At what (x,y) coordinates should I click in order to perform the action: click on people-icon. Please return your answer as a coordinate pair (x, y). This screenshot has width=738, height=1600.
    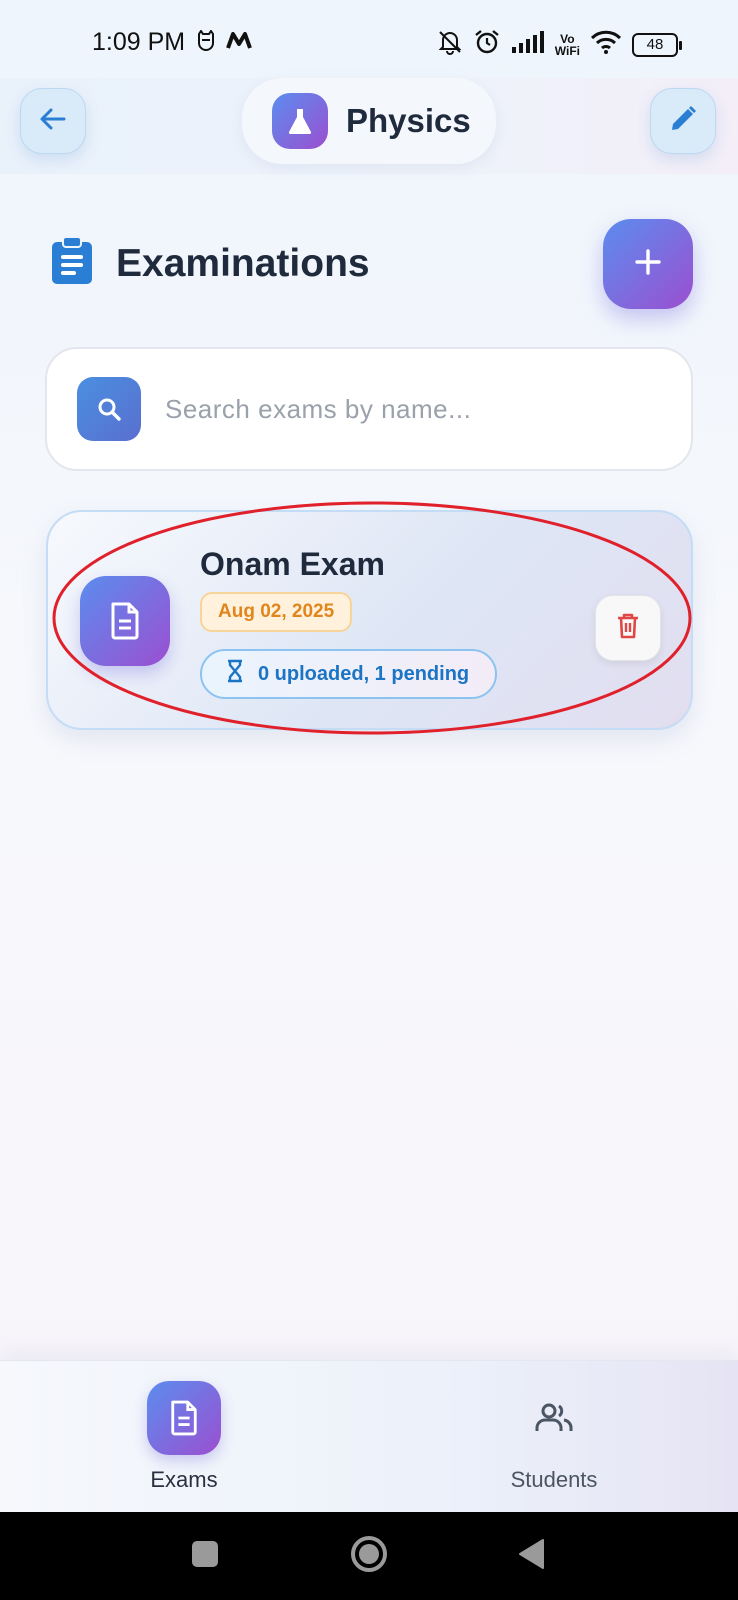
    Looking at the image, I should click on (554, 1418).